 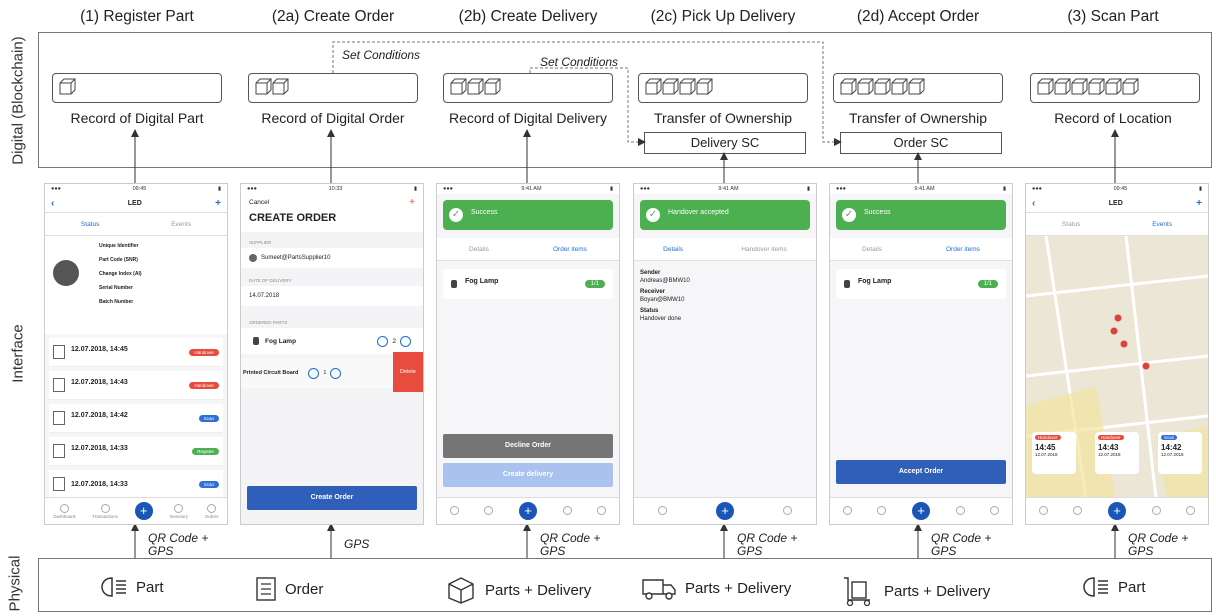 What do you see at coordinates (136, 352) in the screenshot?
I see `history-row: 12.07.2018, 14:45 Handover` at bounding box center [136, 352].